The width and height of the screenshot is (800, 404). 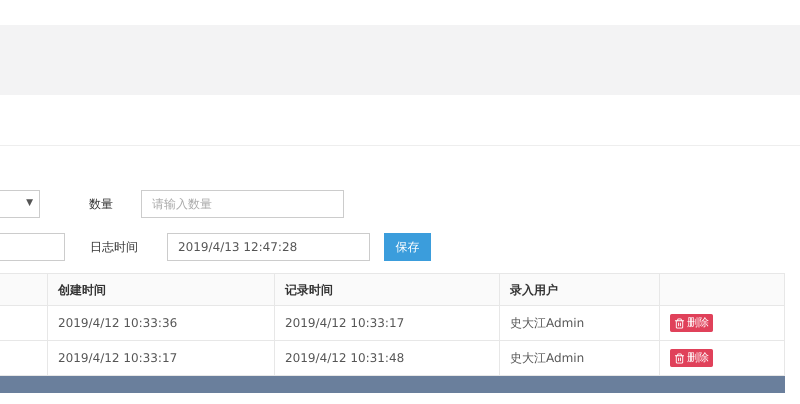 What do you see at coordinates (534, 290) in the screenshot?
I see `column-header: 录入用户` at bounding box center [534, 290].